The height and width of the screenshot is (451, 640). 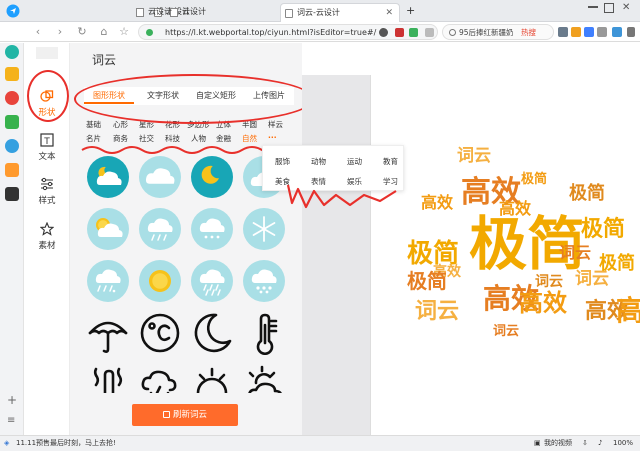 I want to click on browser-tab-bar: 云设计 词云-云设计 ✕ + ✕, so click(x=320, y=11).